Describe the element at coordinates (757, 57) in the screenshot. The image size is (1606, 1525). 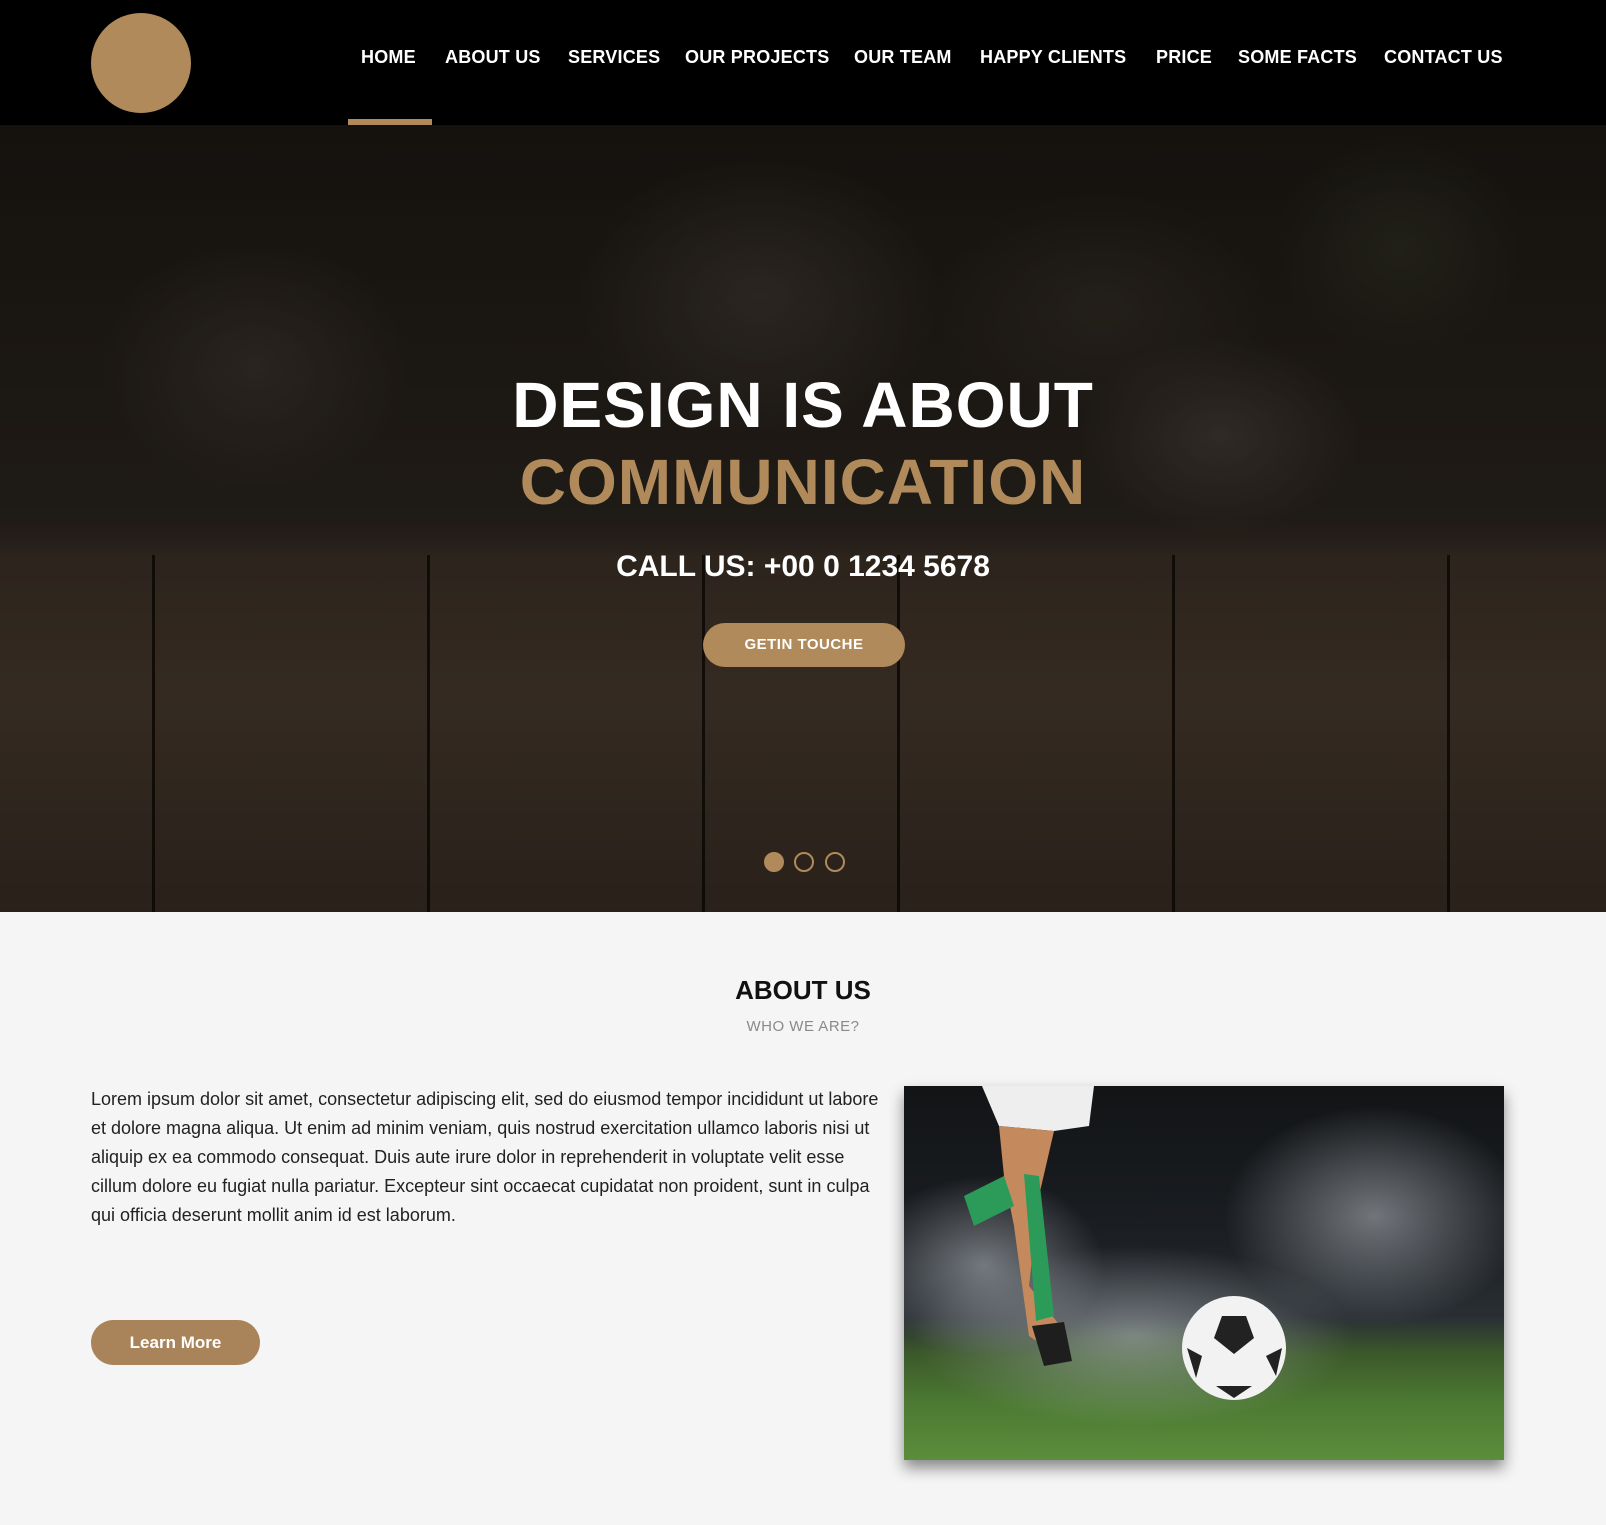
I see `nav-our-projects: OUR PROJECTS` at that location.